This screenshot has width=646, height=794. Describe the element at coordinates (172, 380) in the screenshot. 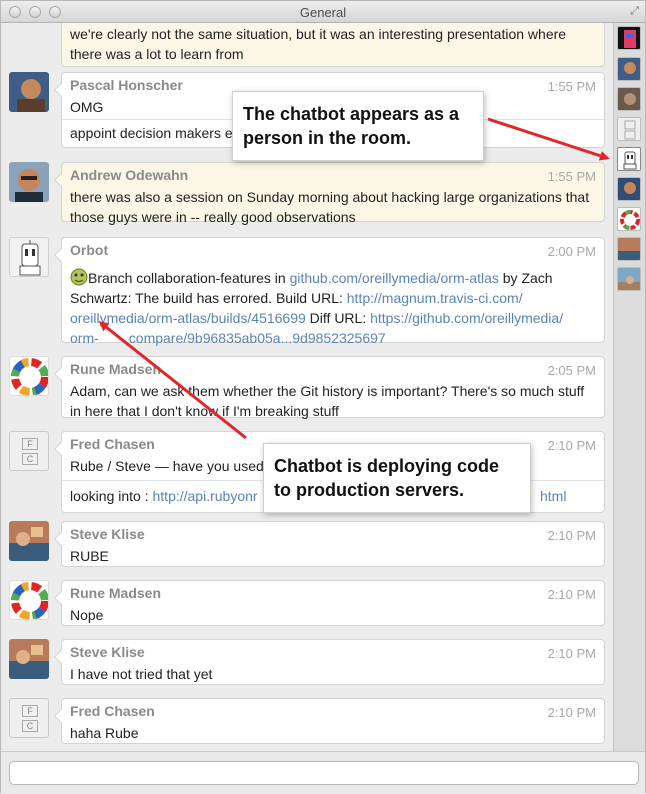

I see `arrow-to-orbot-message` at that location.